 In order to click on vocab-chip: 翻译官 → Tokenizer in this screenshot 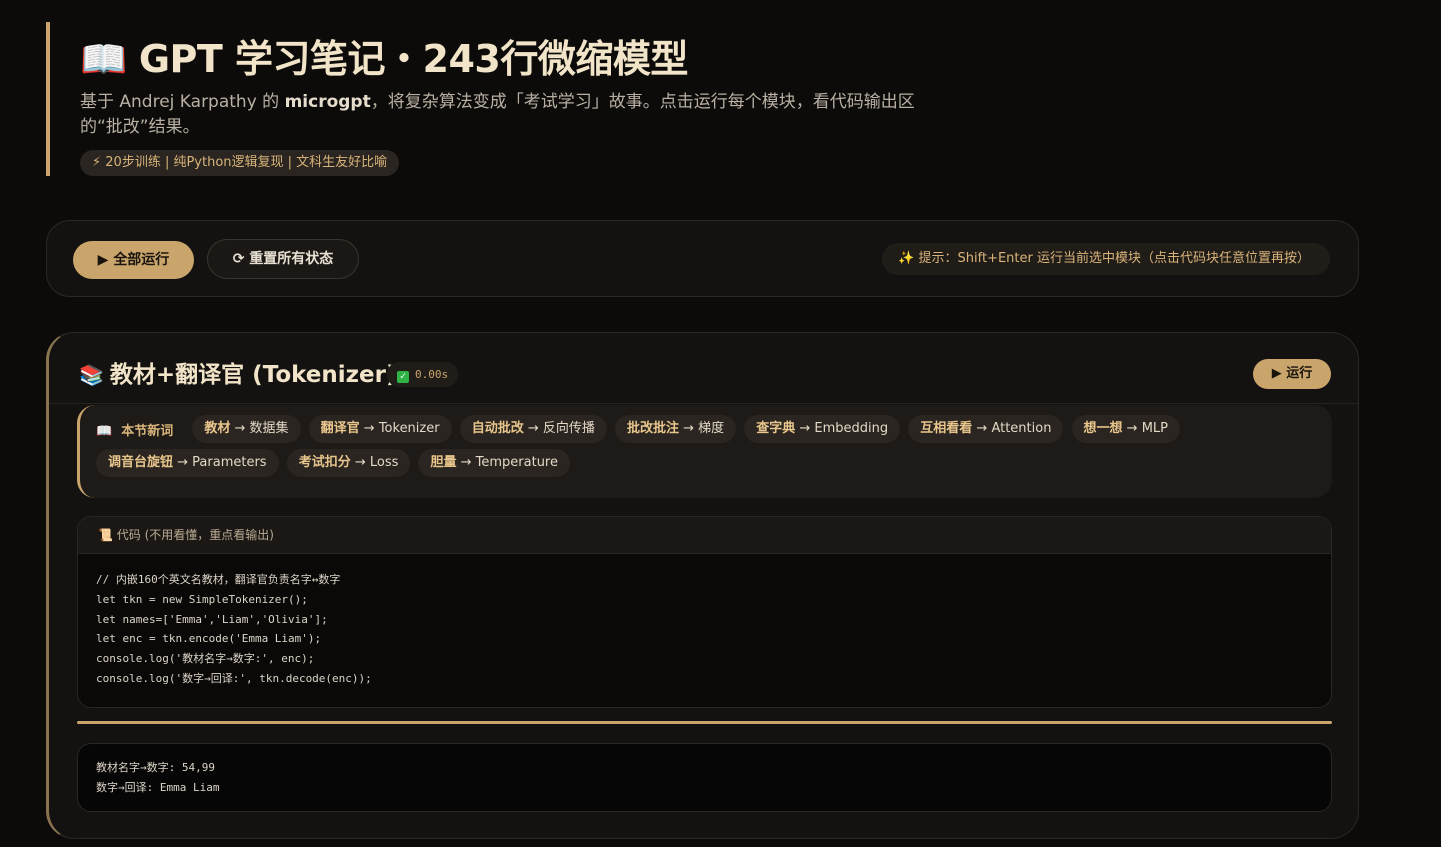, I will do `click(380, 429)`.